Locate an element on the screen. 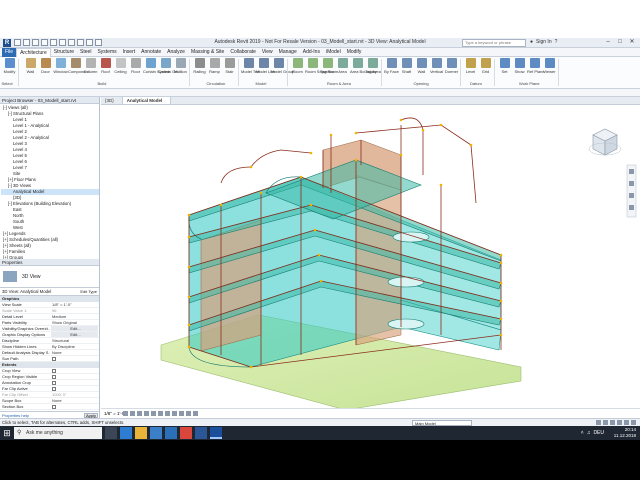  crop-icon is located at coordinates (160, 413).